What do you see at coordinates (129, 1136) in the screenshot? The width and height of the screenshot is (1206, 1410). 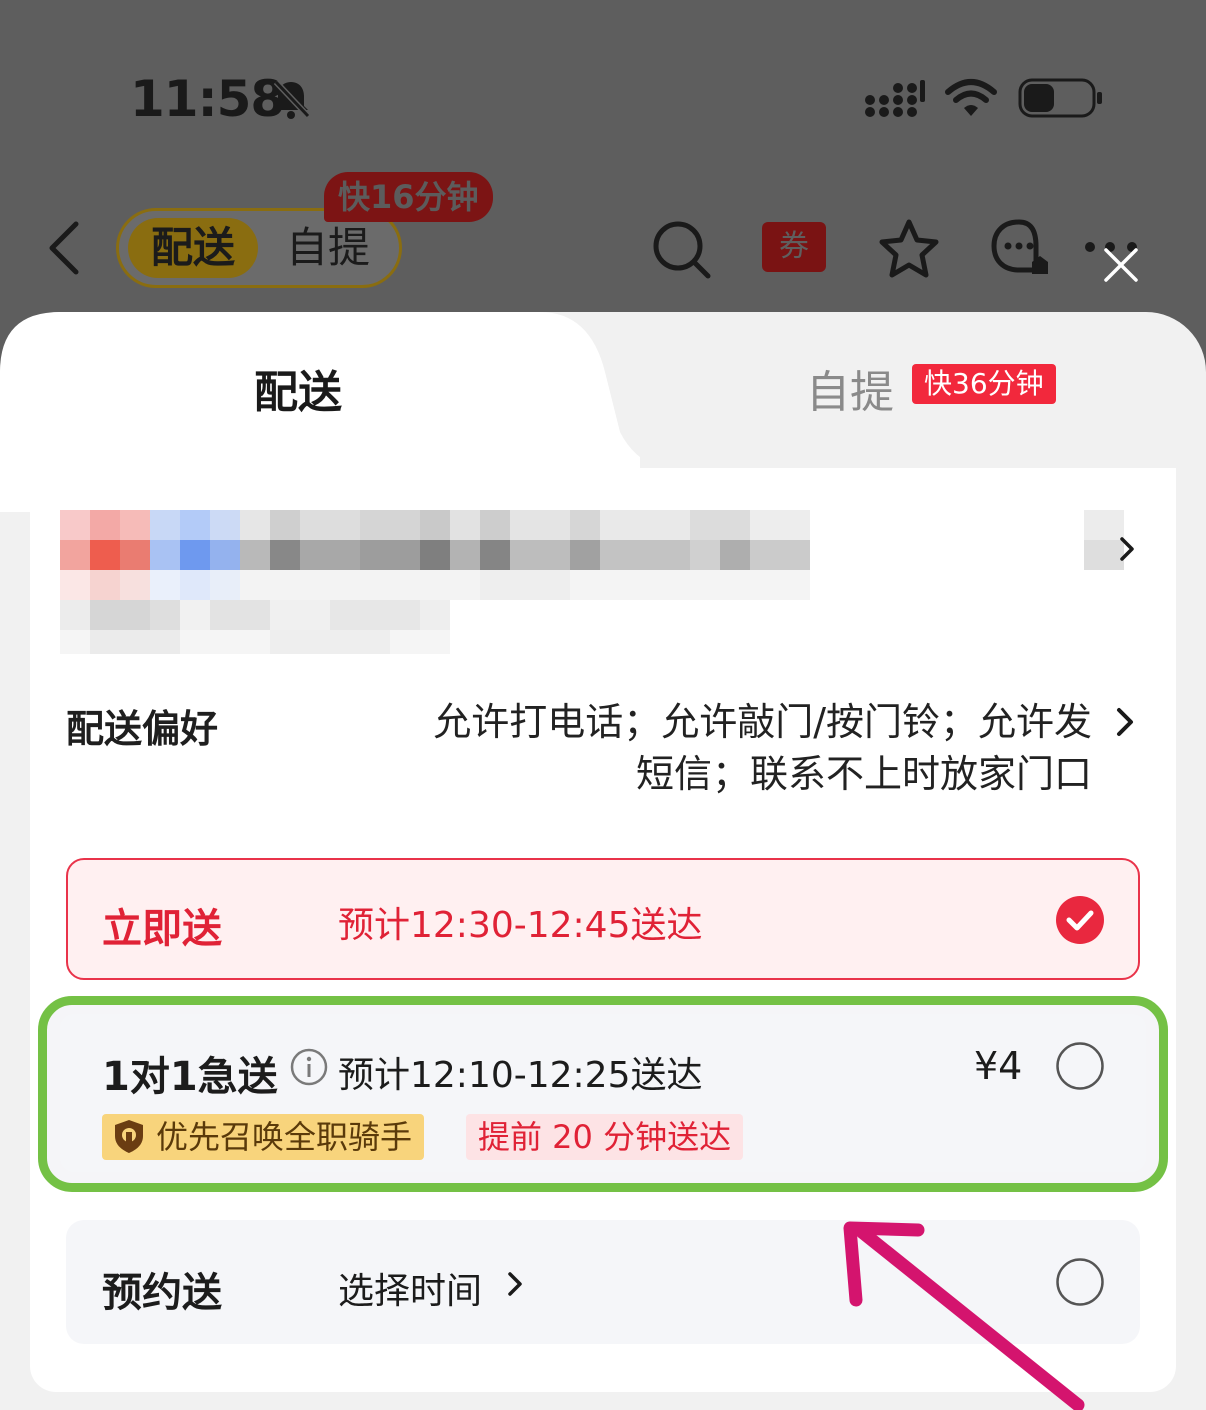 I see `rider-badge-icon` at bounding box center [129, 1136].